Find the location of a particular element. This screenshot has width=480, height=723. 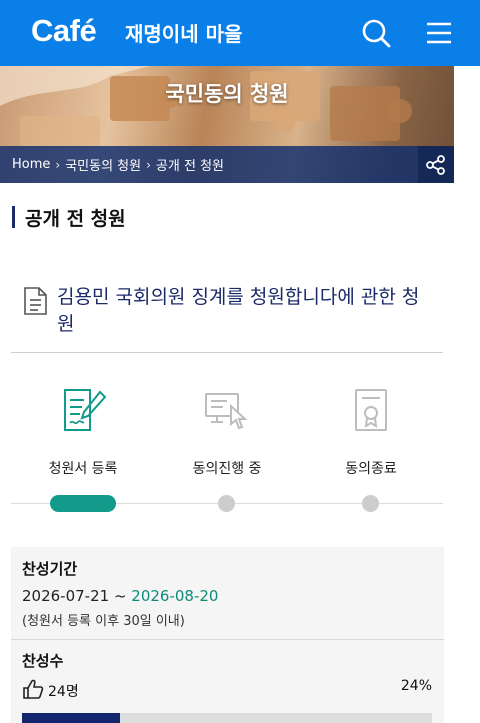

cafe-name: 재명이네 마을 is located at coordinates (183, 32).